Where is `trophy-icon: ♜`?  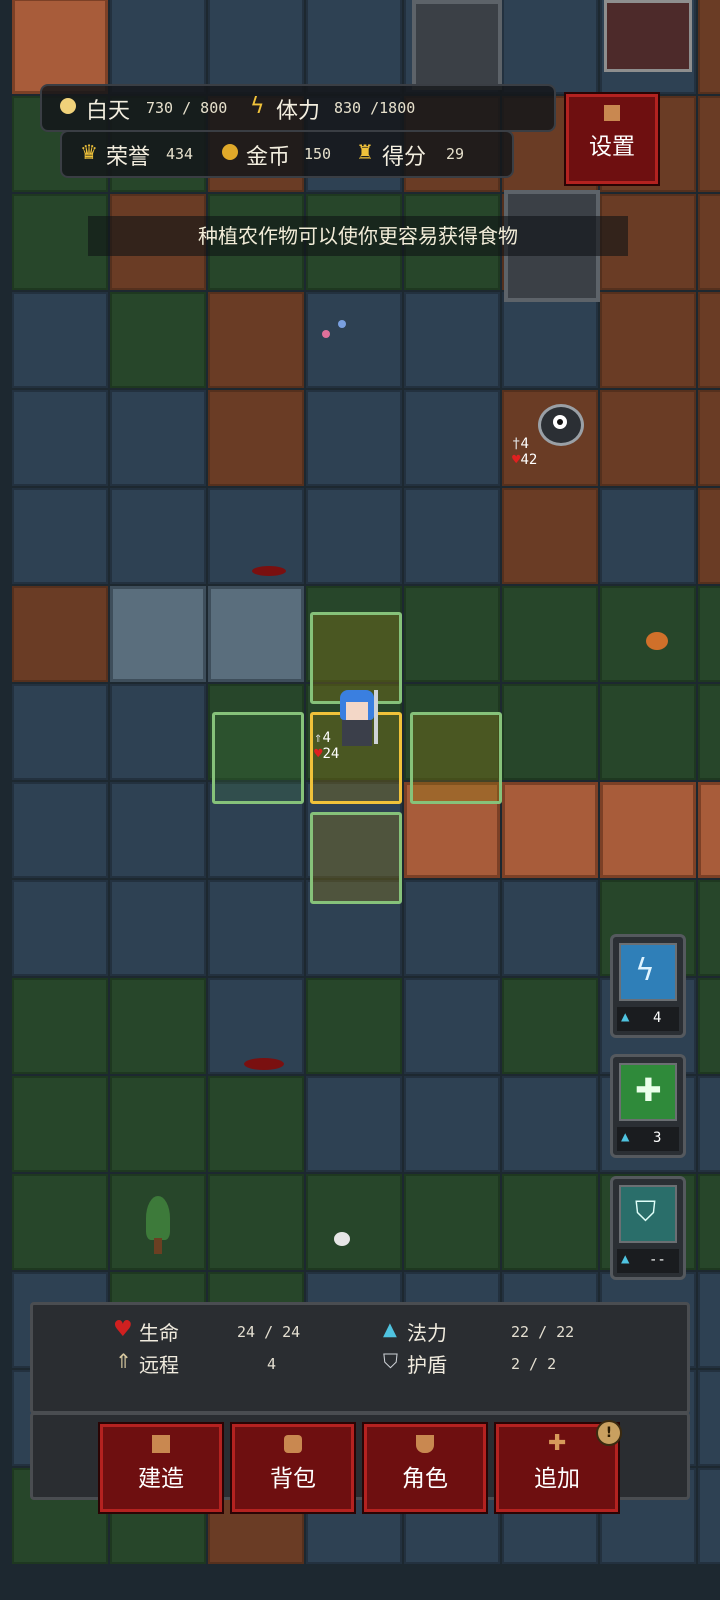 trophy-icon: ♜ is located at coordinates (365, 152).